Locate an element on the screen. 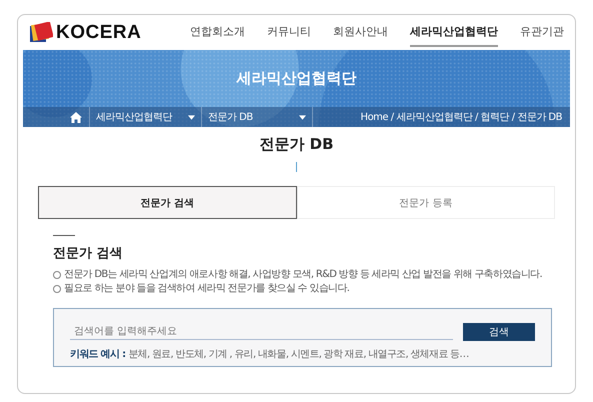  keywords-label: 키워드 예시 : is located at coordinates (98, 354).